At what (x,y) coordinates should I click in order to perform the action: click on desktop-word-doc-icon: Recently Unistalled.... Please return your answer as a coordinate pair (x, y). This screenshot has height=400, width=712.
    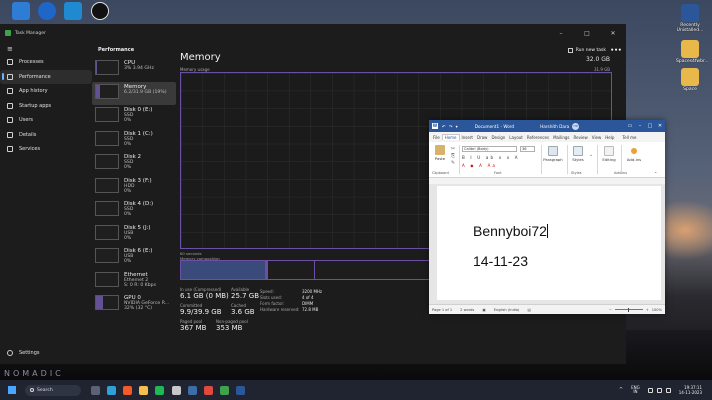
    Looking at the image, I should click on (690, 18).